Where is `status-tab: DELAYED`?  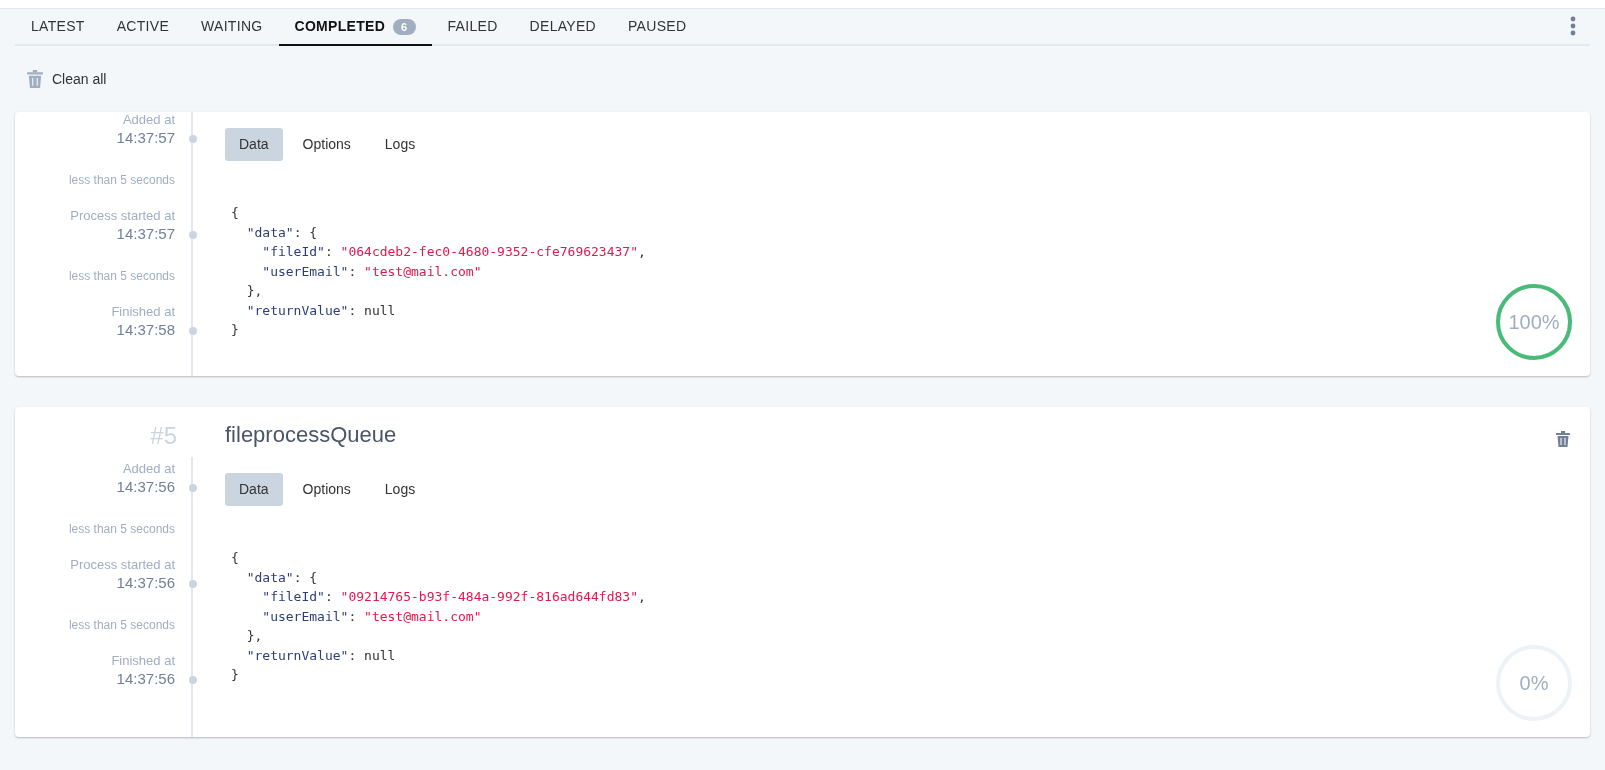
status-tab: DELAYED is located at coordinates (562, 27).